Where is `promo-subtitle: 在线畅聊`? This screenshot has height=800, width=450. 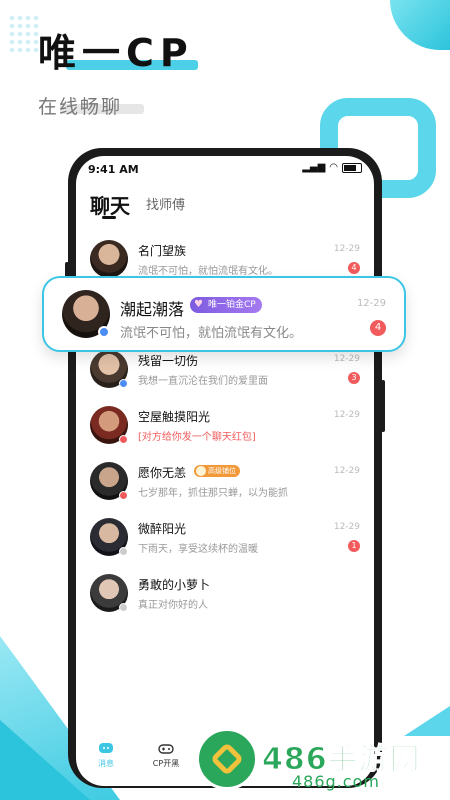
promo-subtitle: 在线畅聊 is located at coordinates (80, 107).